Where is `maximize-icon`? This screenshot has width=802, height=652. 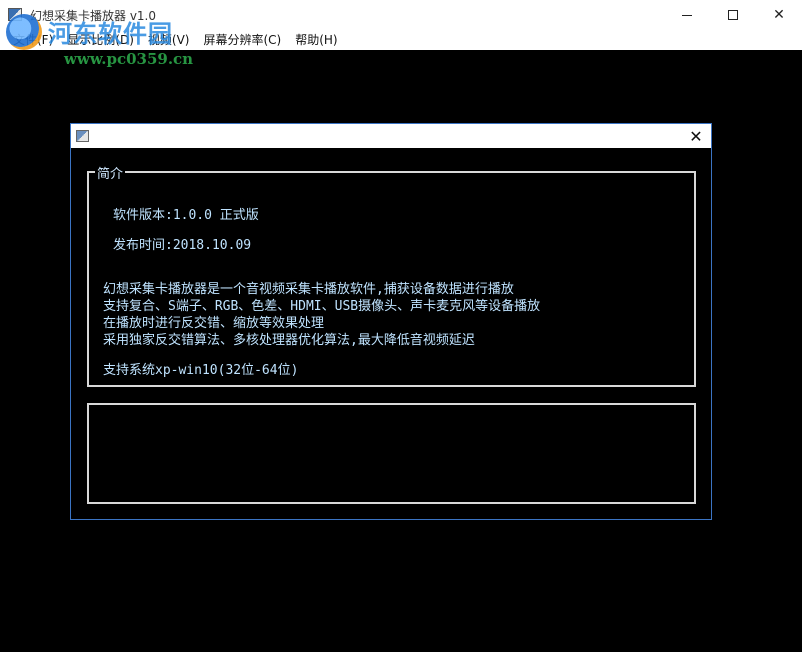
maximize-icon is located at coordinates (733, 15).